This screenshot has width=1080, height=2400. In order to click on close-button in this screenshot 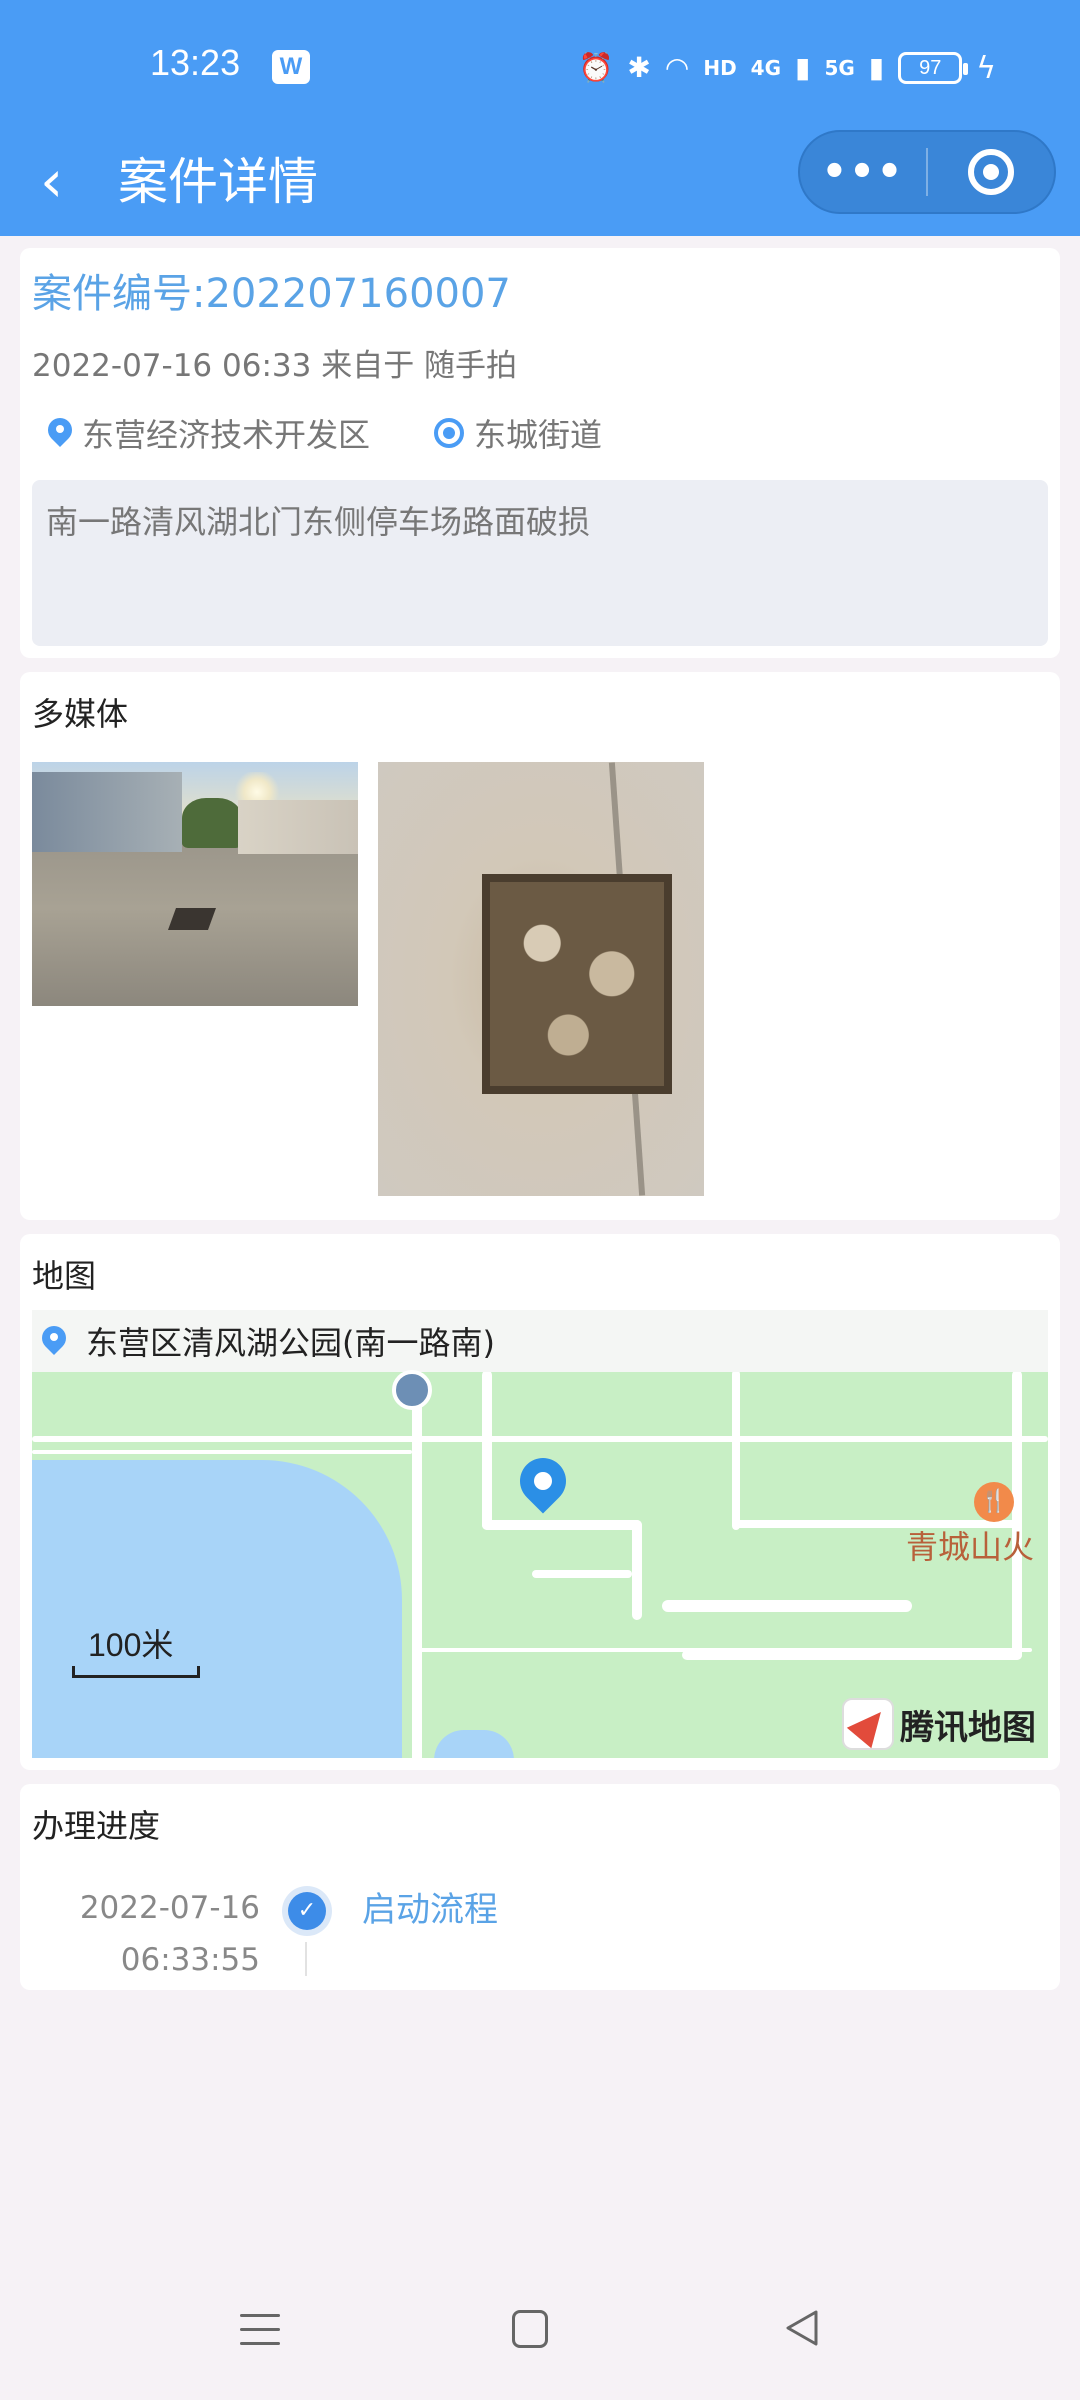, I will do `click(991, 172)`.